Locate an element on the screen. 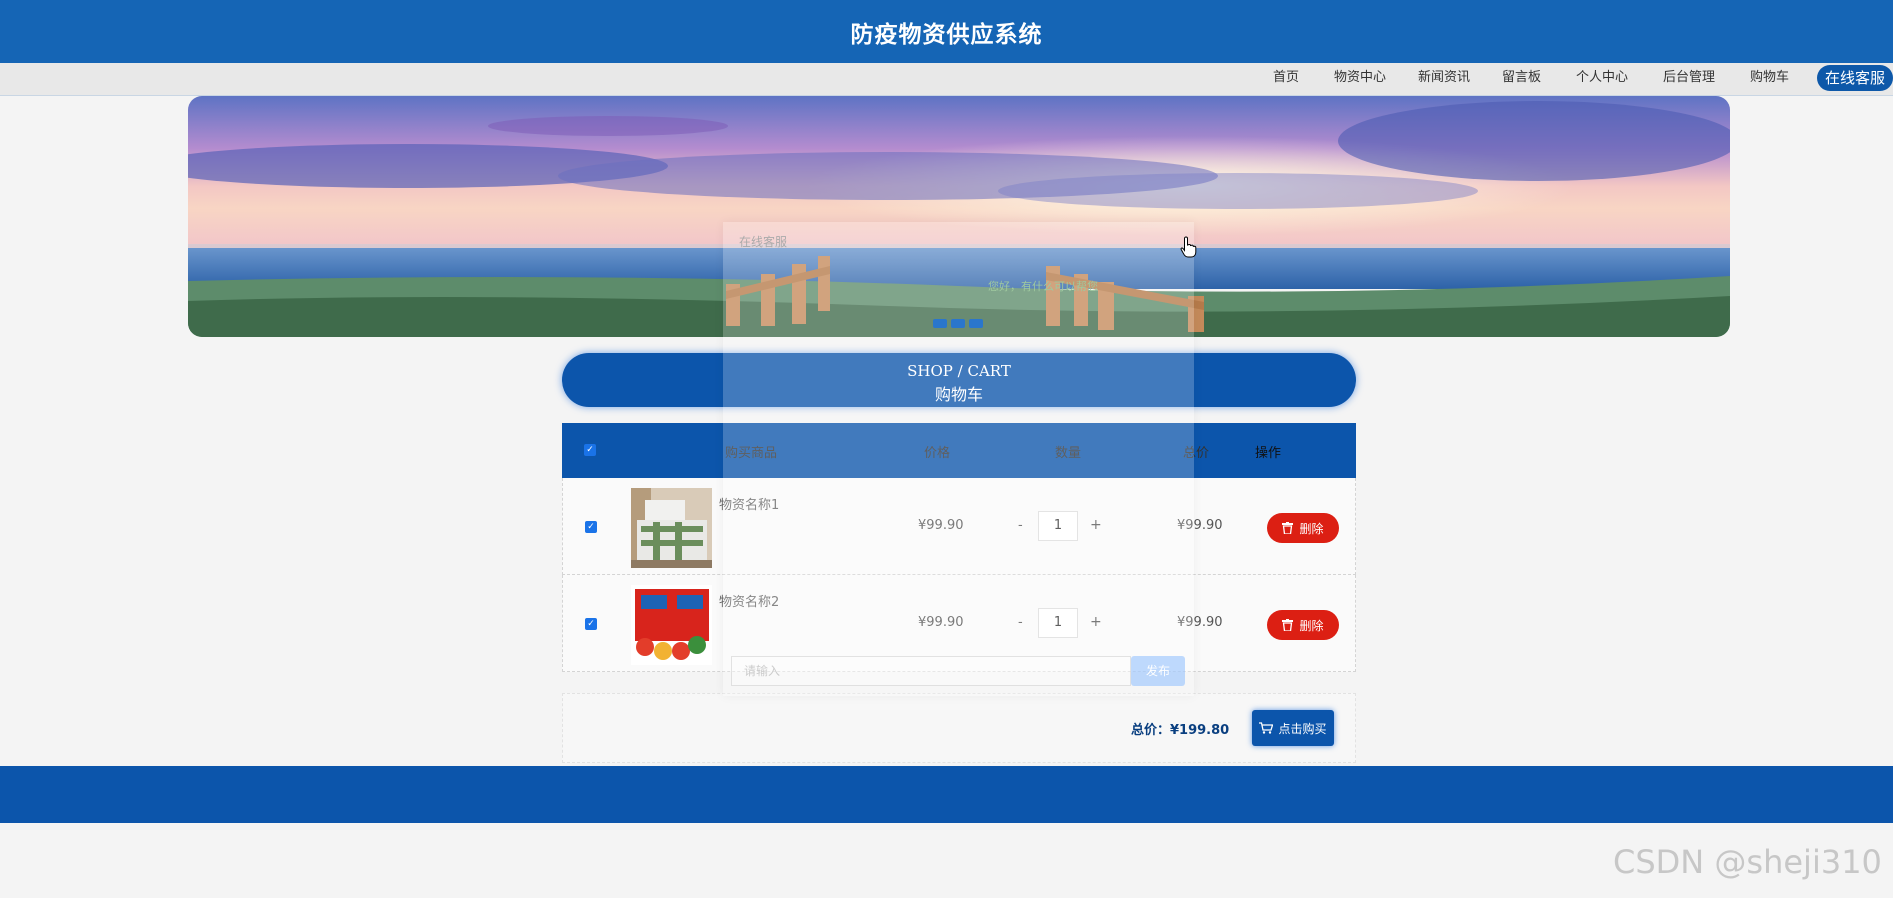 Image resolution: width=1893 pixels, height=898 pixels. site-title: 防疫物资供应系统 is located at coordinates (946, 34).